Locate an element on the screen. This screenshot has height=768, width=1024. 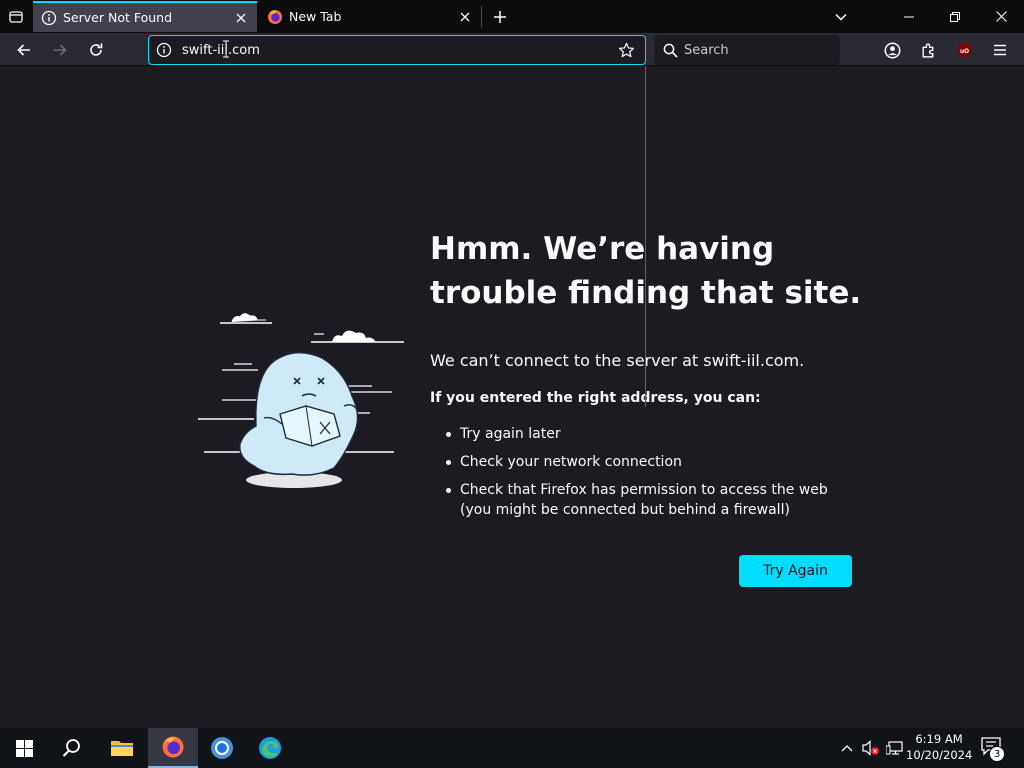
tab-server-not-found: Server Not Found is located at coordinates (145, 16).